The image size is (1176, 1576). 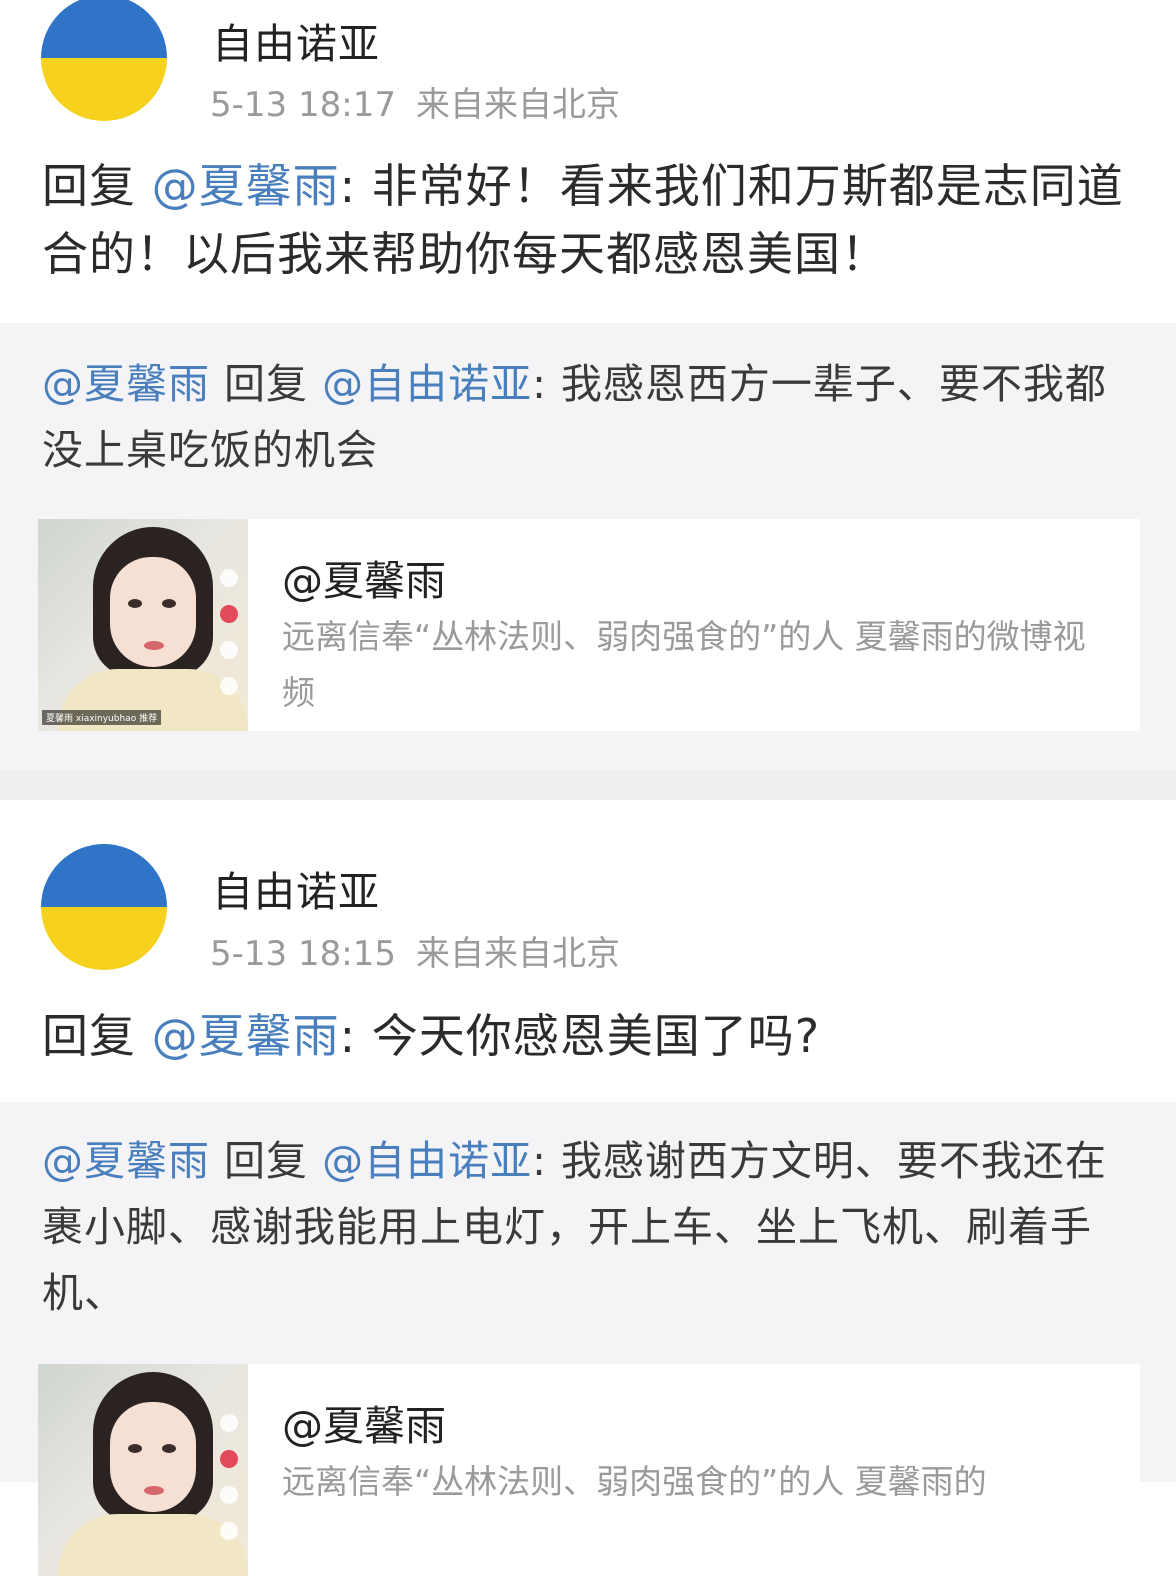 I want to click on post-divider, so click(x=588, y=785).